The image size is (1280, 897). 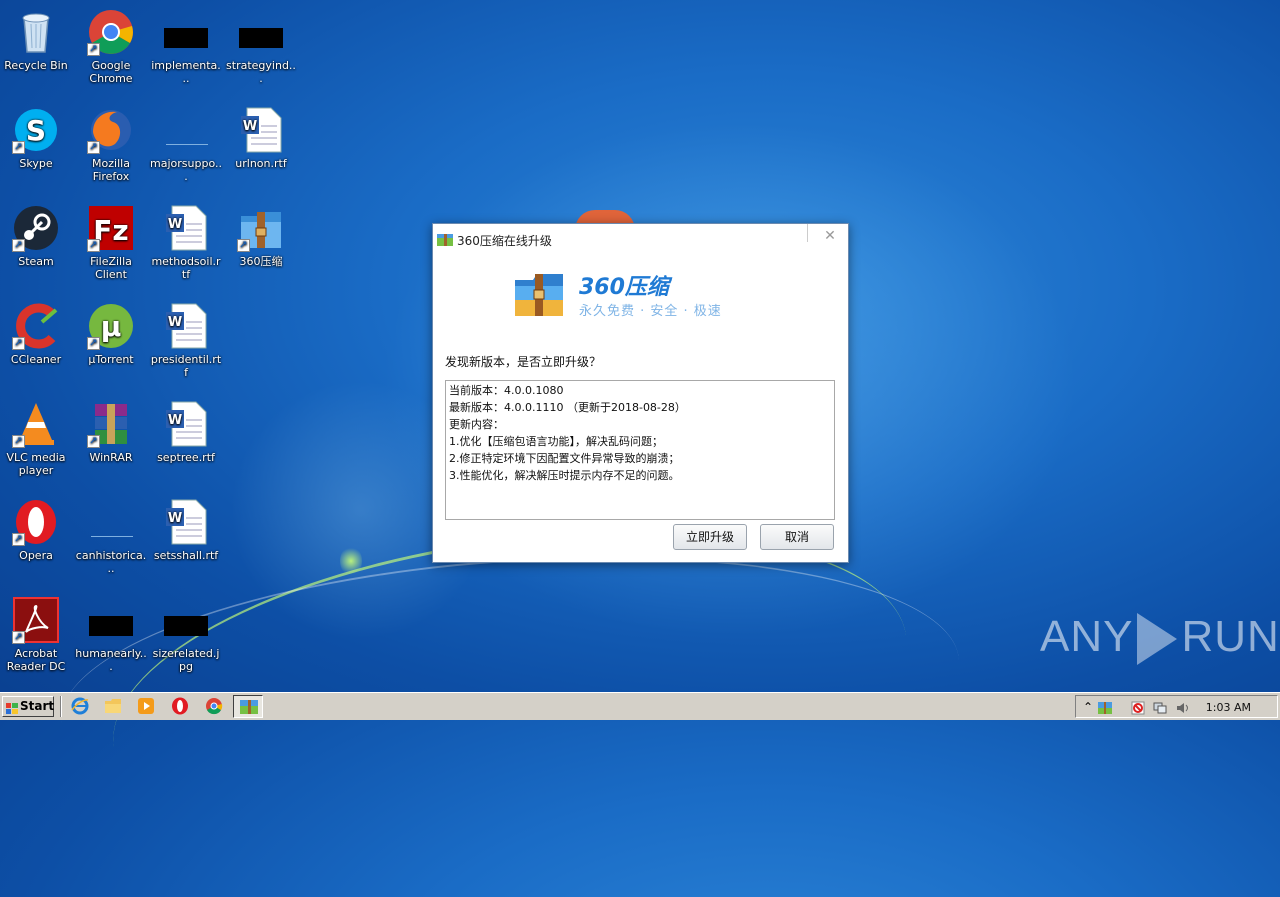 I want to click on play-icon, so click(x=1157, y=639).